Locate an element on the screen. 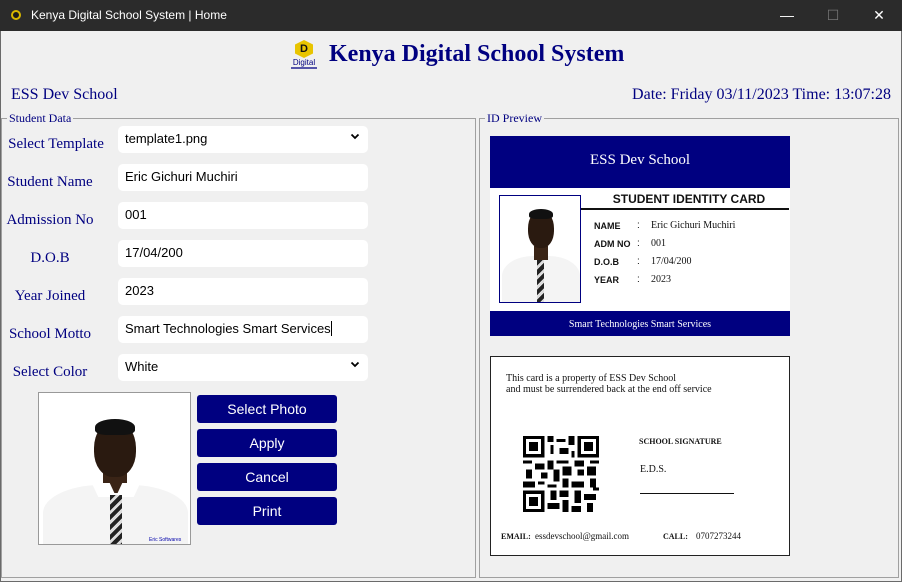 This screenshot has height=582, width=902. qr-code-icon is located at coordinates (561, 474).